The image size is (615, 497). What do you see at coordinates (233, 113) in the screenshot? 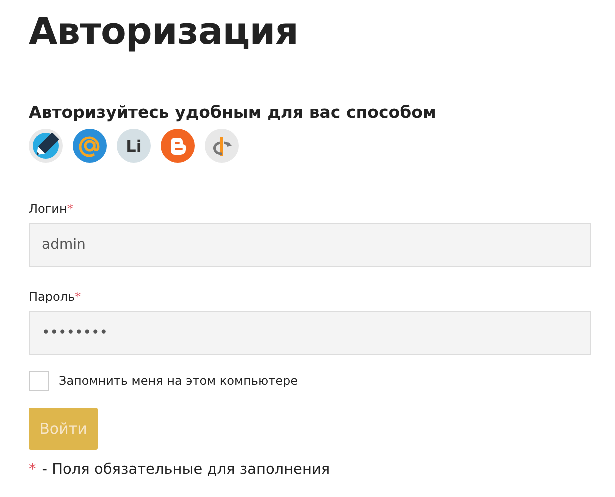
I see `section-heading: Авторизуйтесь удобным для вас способом` at bounding box center [233, 113].